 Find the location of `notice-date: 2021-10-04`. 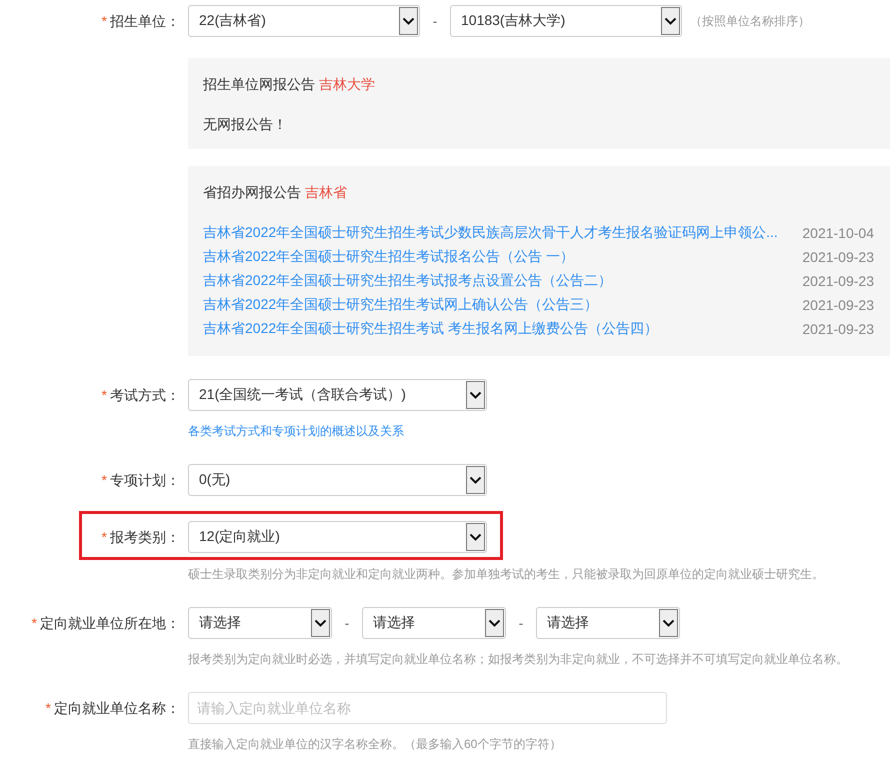

notice-date: 2021-10-04 is located at coordinates (838, 233).